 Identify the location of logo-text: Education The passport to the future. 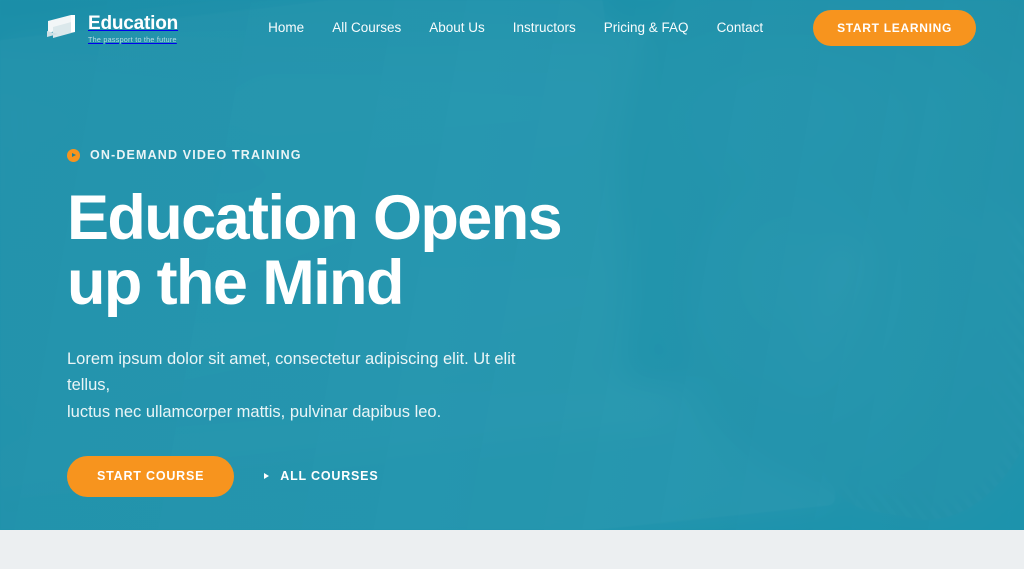
(133, 27).